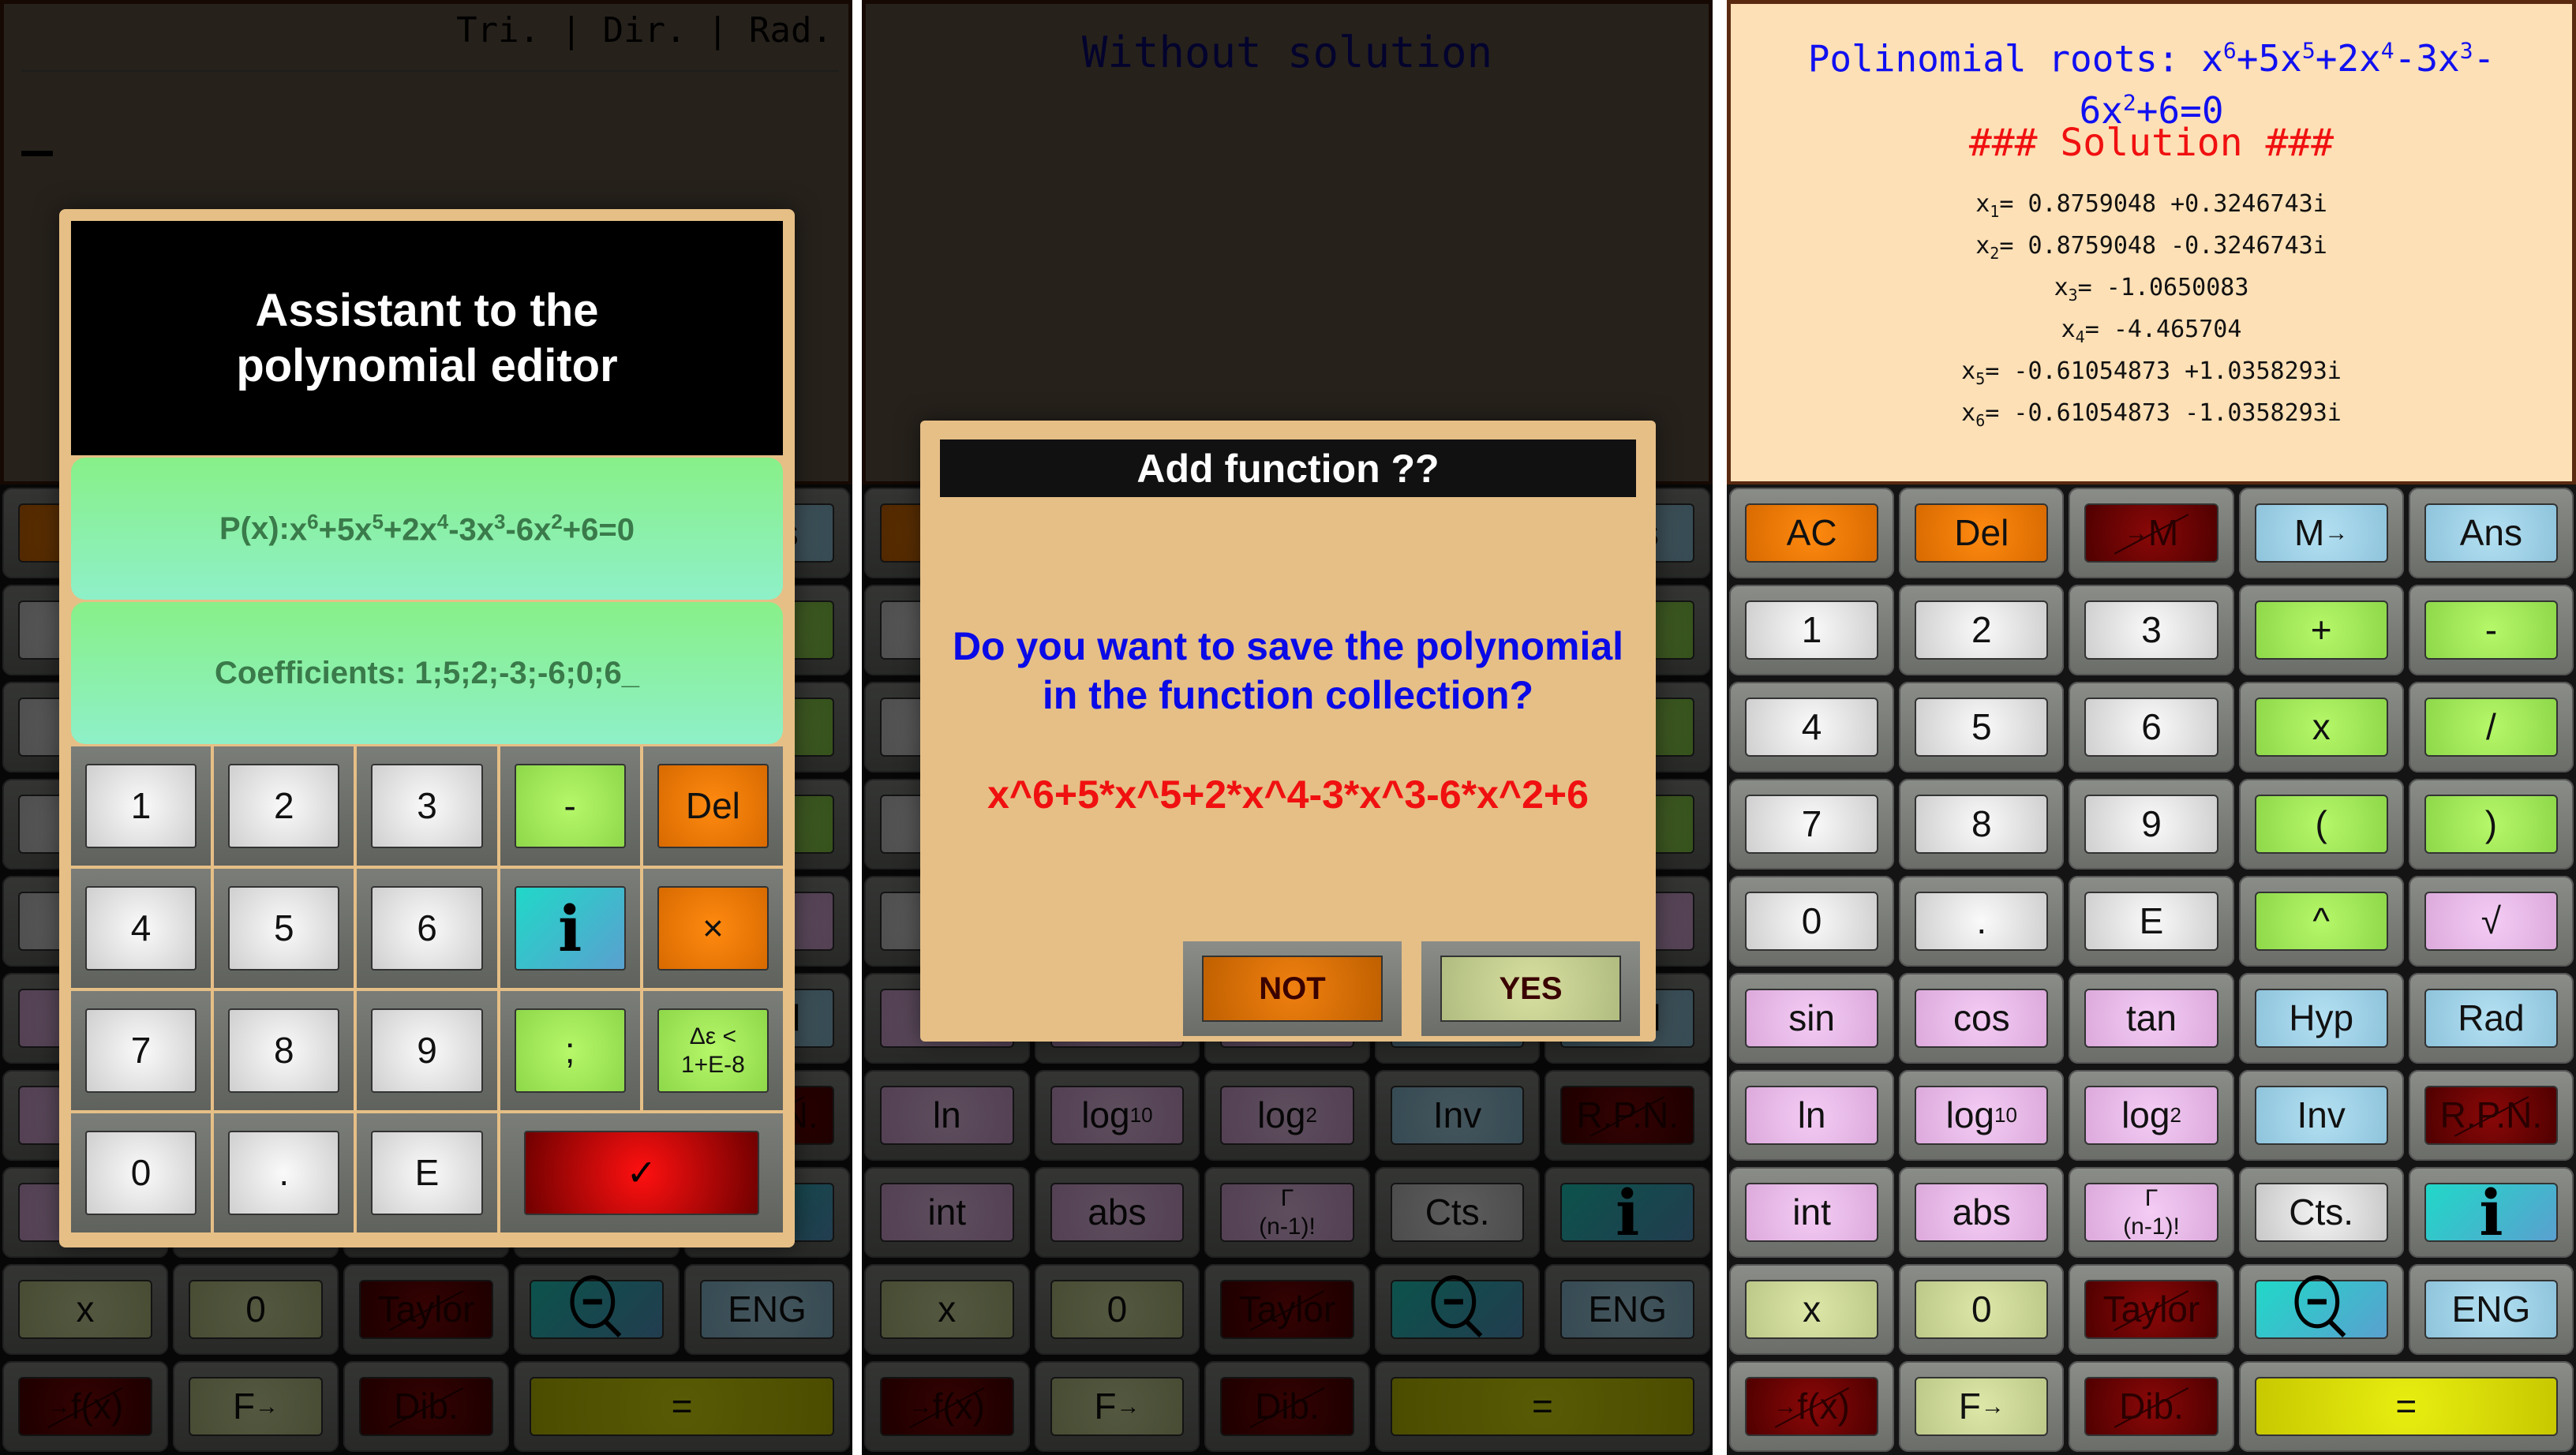 The height and width of the screenshot is (1455, 2576). What do you see at coordinates (284, 1172) in the screenshot?
I see `dialog-key-symbol: .` at bounding box center [284, 1172].